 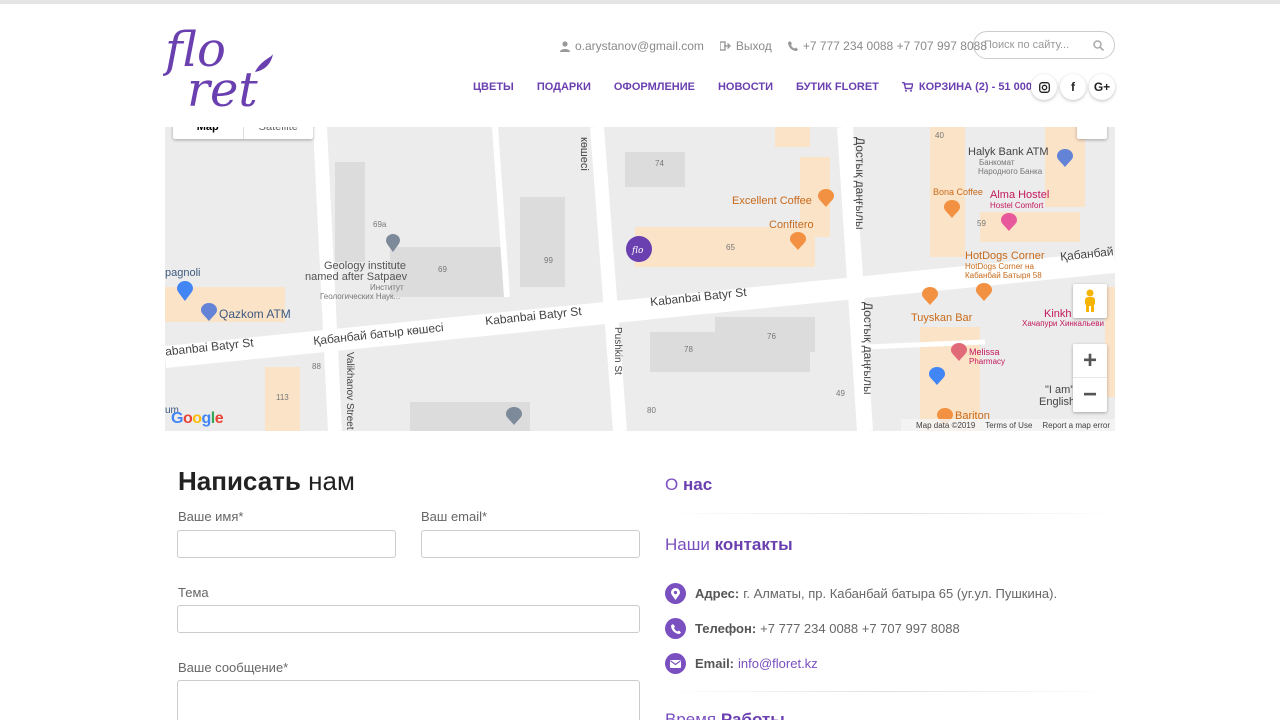 I want to click on subject-label: Тема, so click(x=193, y=592).